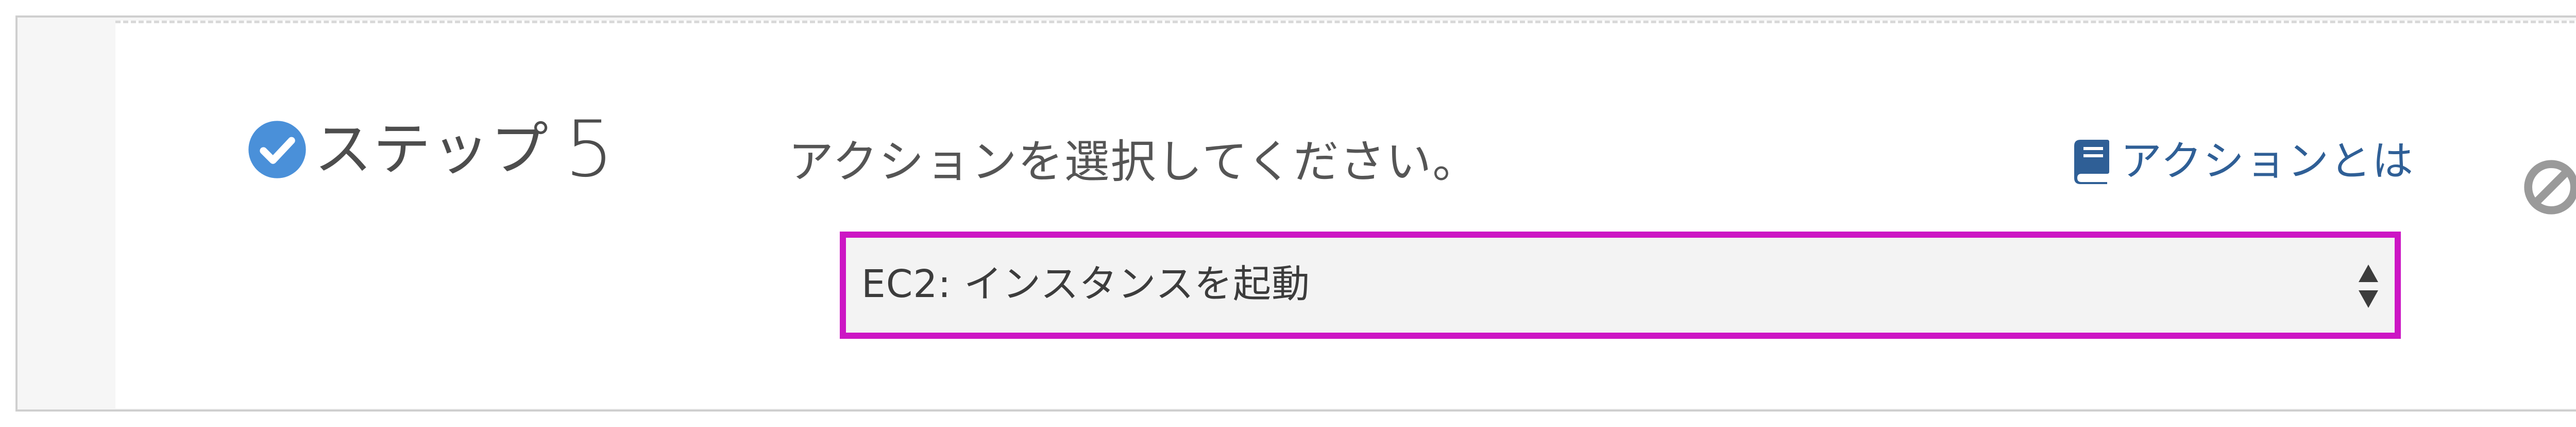 This screenshot has width=2576, height=427. Describe the element at coordinates (1085, 284) in the screenshot. I see `action-select-value: EC2: インスタンスを起動` at that location.